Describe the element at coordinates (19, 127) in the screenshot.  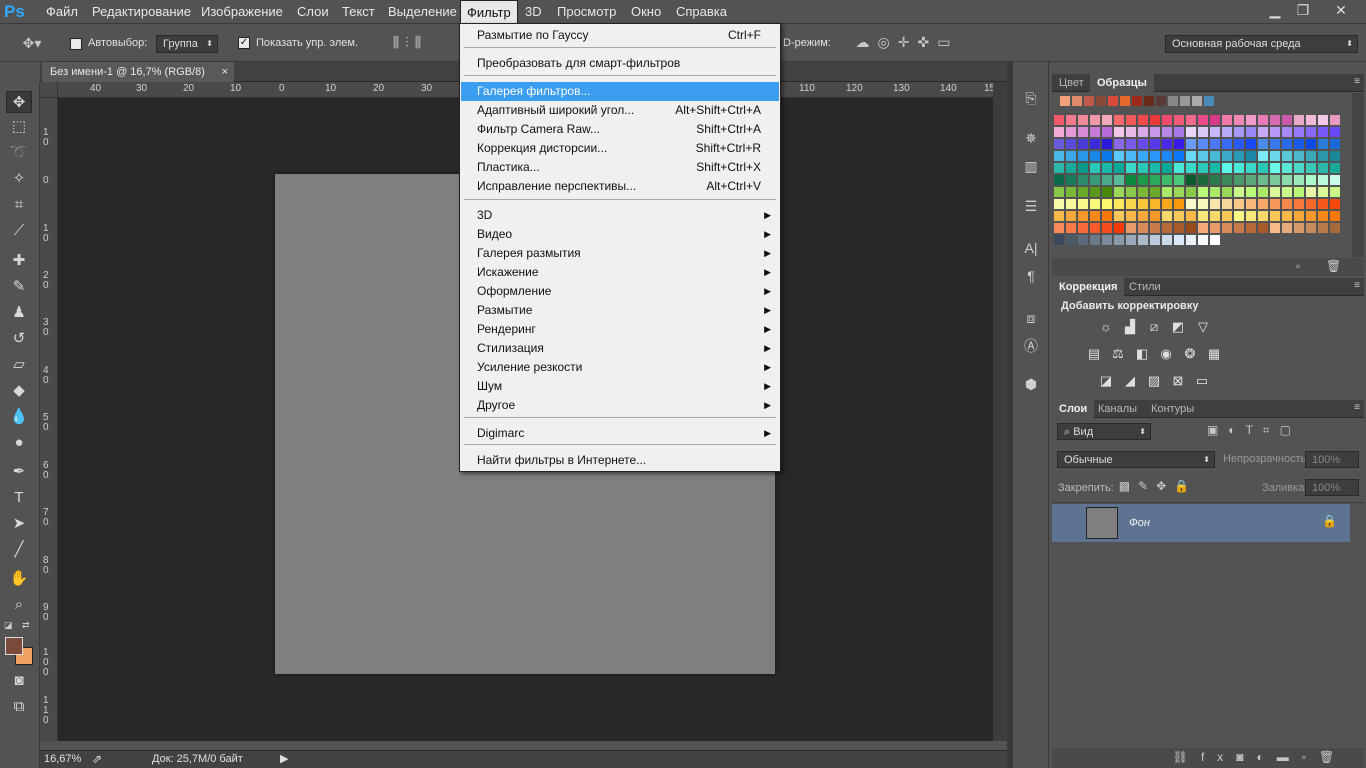
I see `marquee-tool-icon: ⬚` at that location.